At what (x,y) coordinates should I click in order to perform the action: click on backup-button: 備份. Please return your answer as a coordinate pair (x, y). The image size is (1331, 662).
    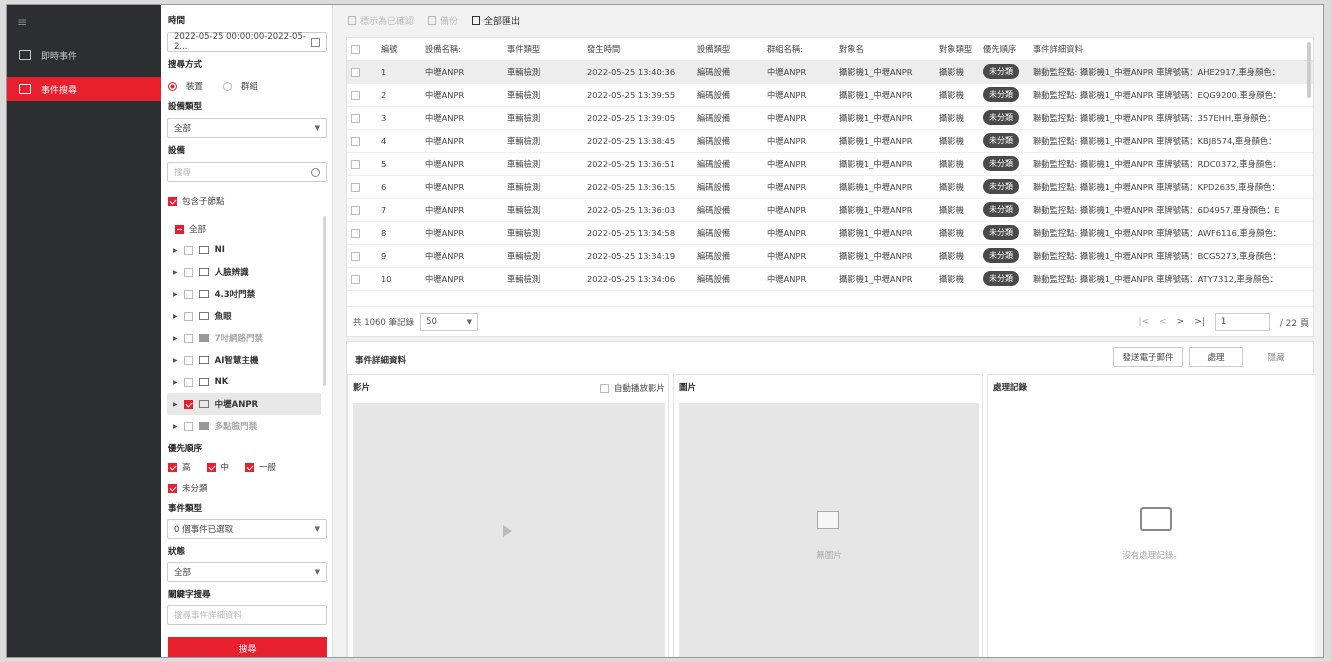
    Looking at the image, I should click on (443, 20).